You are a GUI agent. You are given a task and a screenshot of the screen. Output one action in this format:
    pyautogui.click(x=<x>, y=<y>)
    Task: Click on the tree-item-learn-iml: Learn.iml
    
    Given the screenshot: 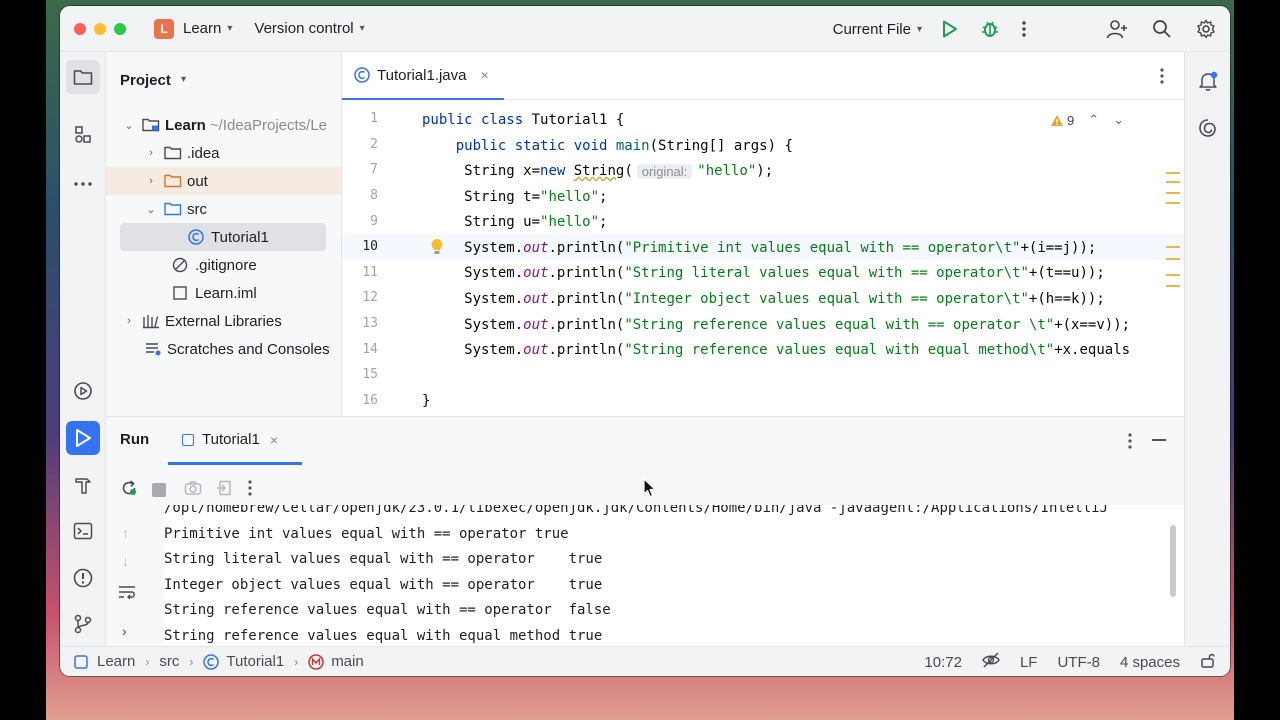 What is the action you would take?
    pyautogui.click(x=223, y=293)
    